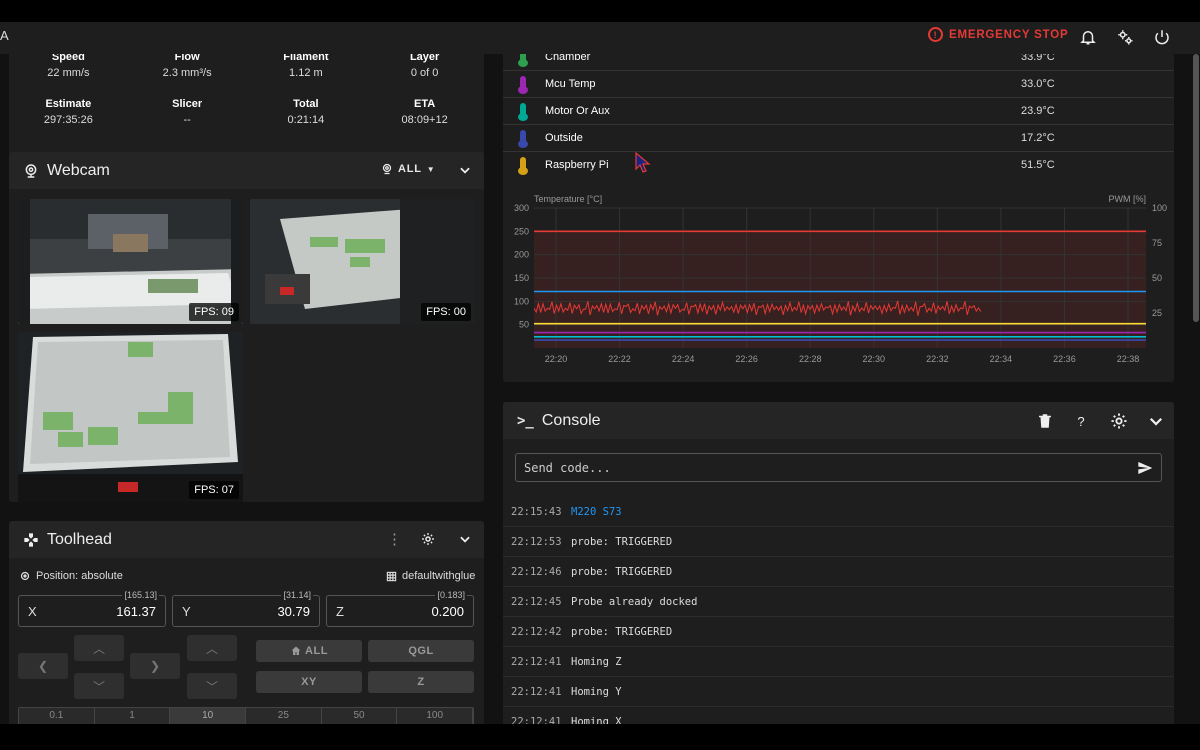 The width and height of the screenshot is (1200, 750). I want to click on crosshair-icon, so click(25, 576).